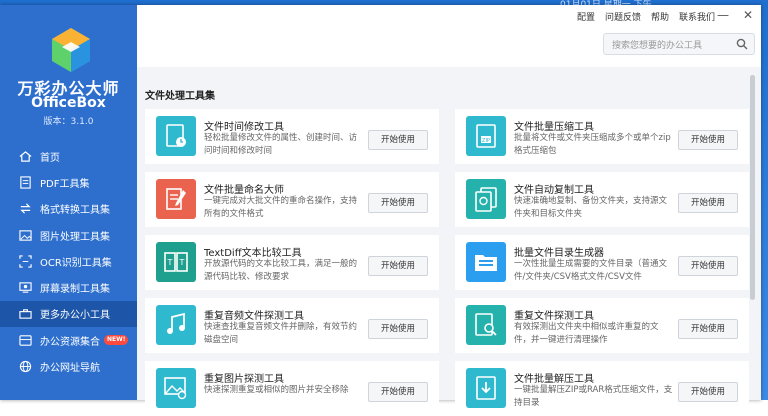 The width and height of the screenshot is (768, 416). Describe the element at coordinates (176, 262) in the screenshot. I see `text-compare-icon: TT` at that location.